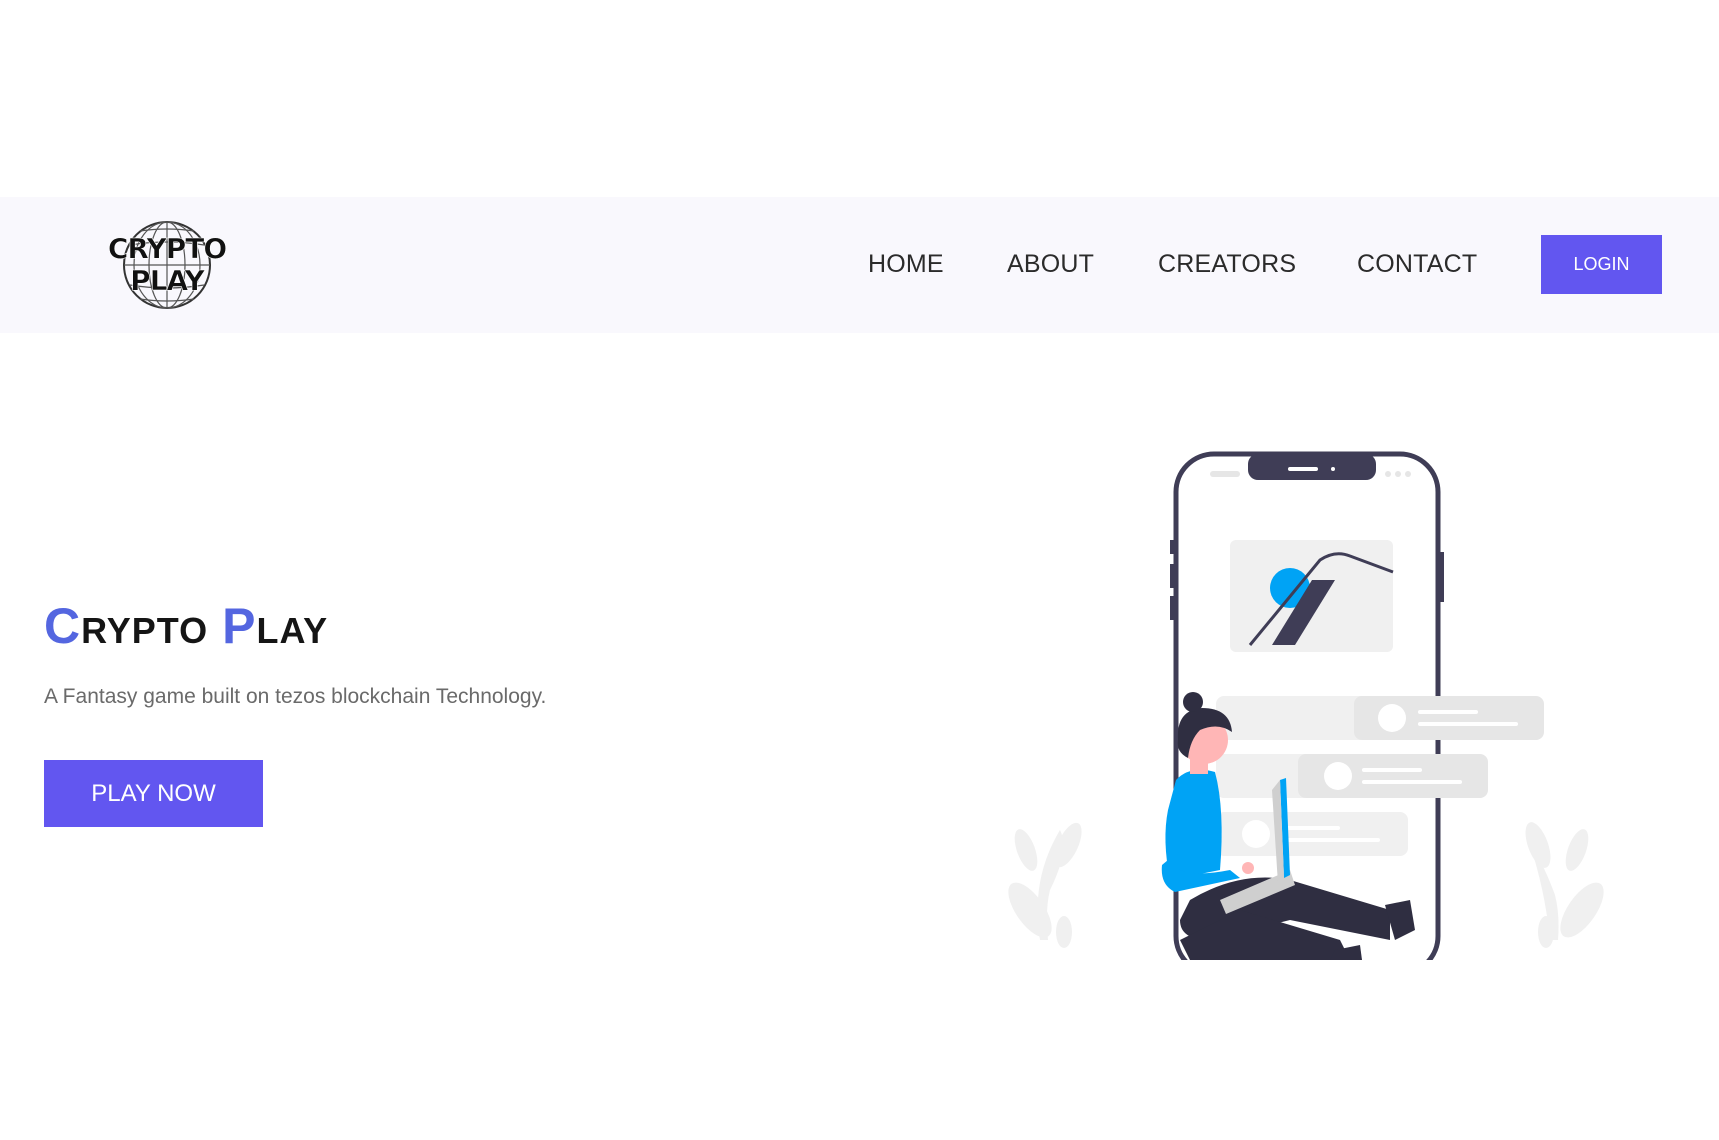 The width and height of the screenshot is (1719, 1140). Describe the element at coordinates (906, 264) in the screenshot. I see `nav-home: HOME` at that location.